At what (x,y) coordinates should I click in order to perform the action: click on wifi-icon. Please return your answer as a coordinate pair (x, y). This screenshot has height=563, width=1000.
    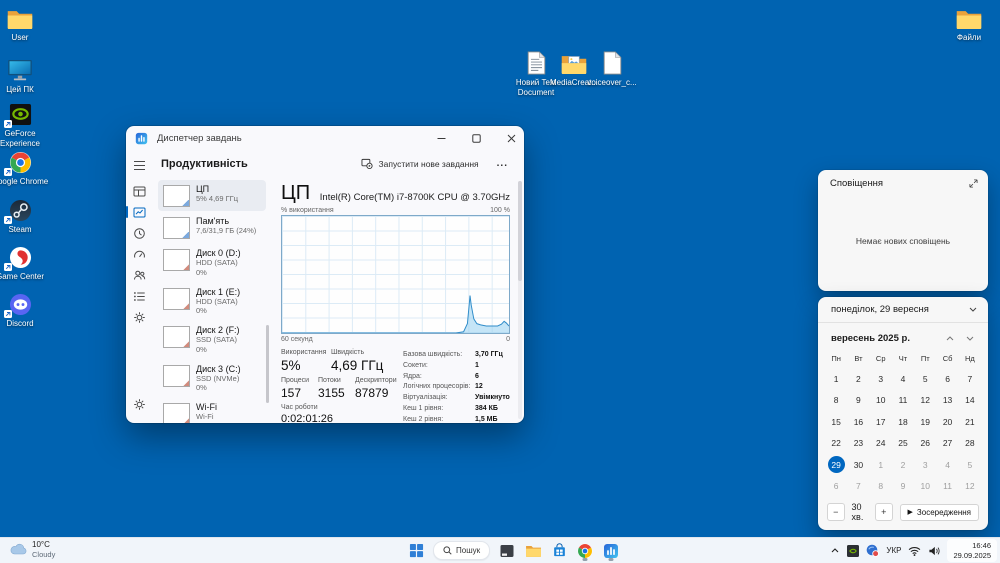
    Looking at the image, I should click on (914, 551).